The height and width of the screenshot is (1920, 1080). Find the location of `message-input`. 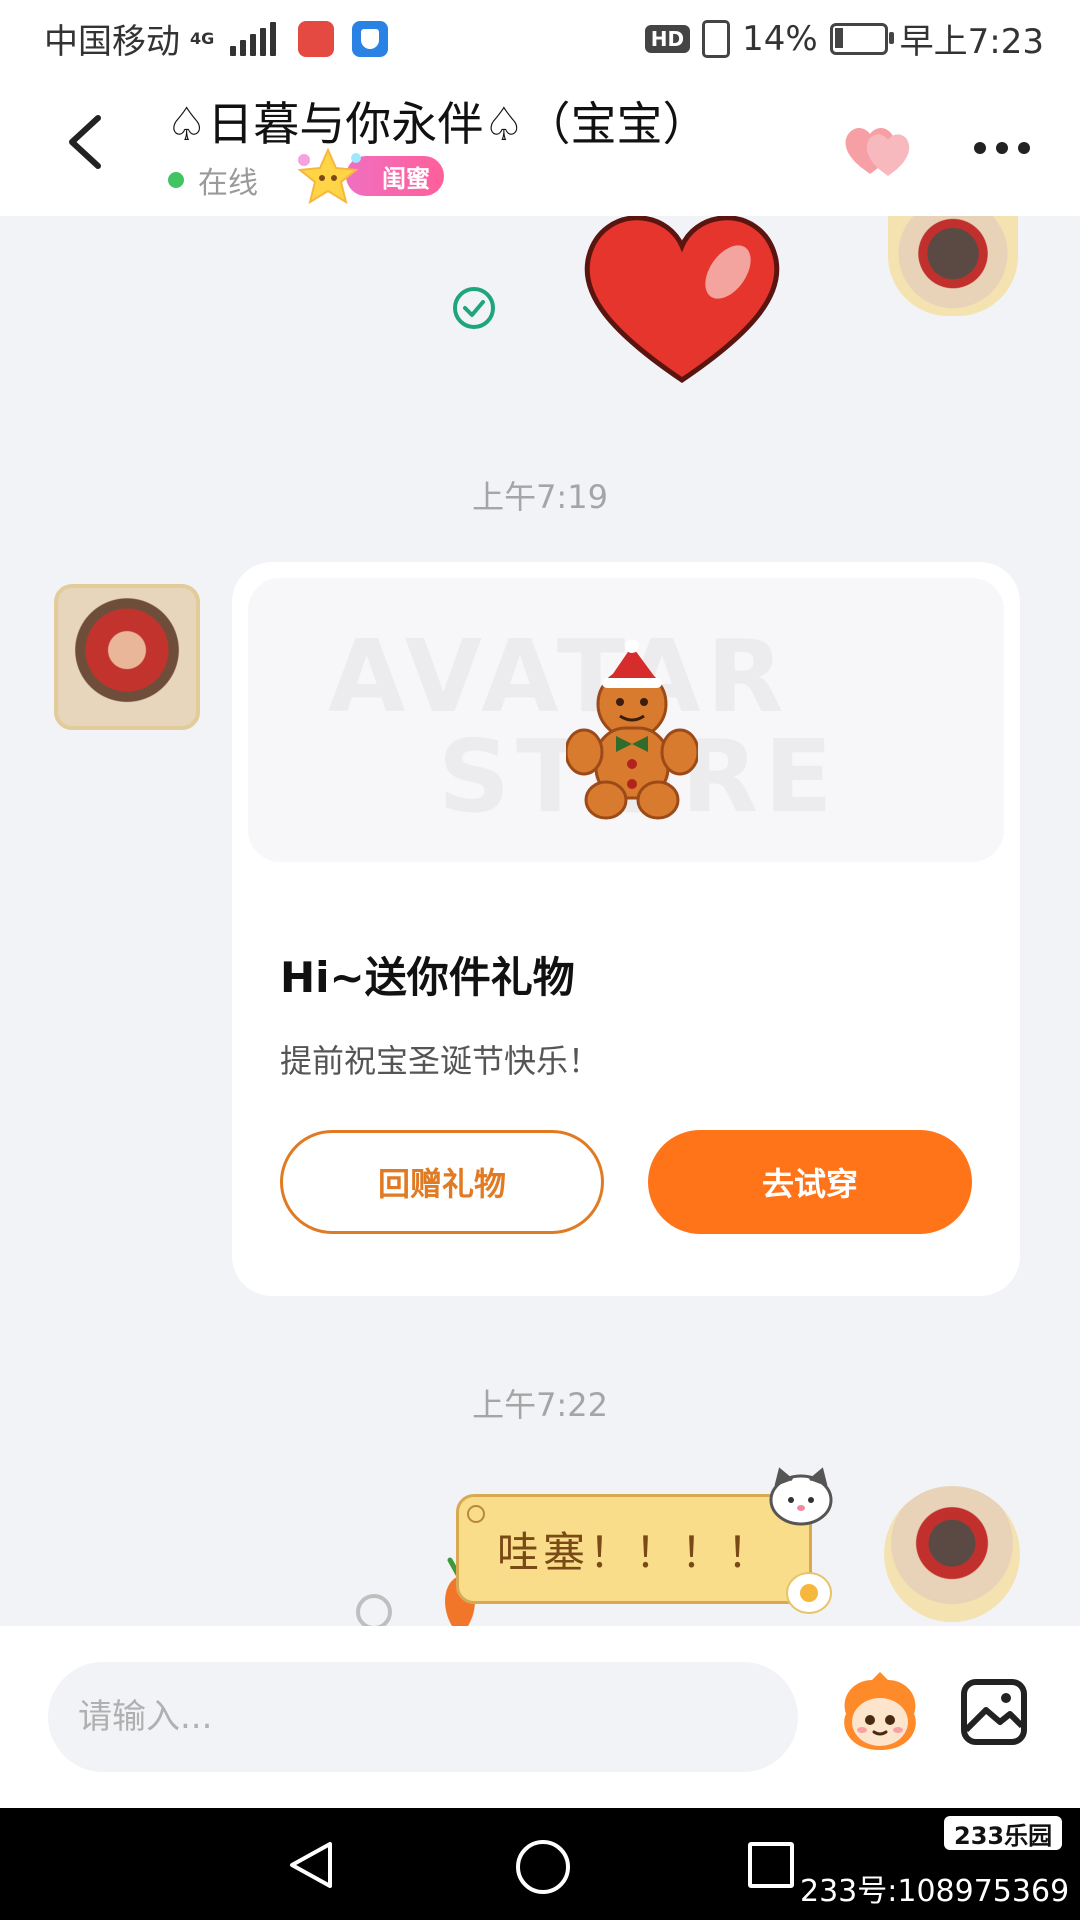

message-input is located at coordinates (423, 1717).